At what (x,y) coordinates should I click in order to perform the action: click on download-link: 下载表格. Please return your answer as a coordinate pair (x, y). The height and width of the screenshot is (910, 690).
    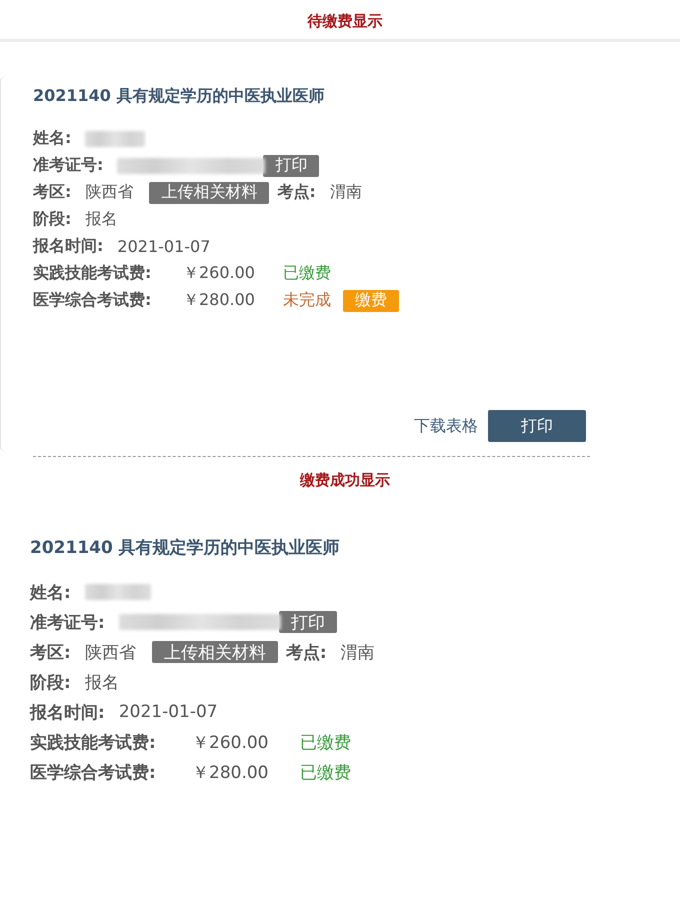
    Looking at the image, I should click on (446, 426).